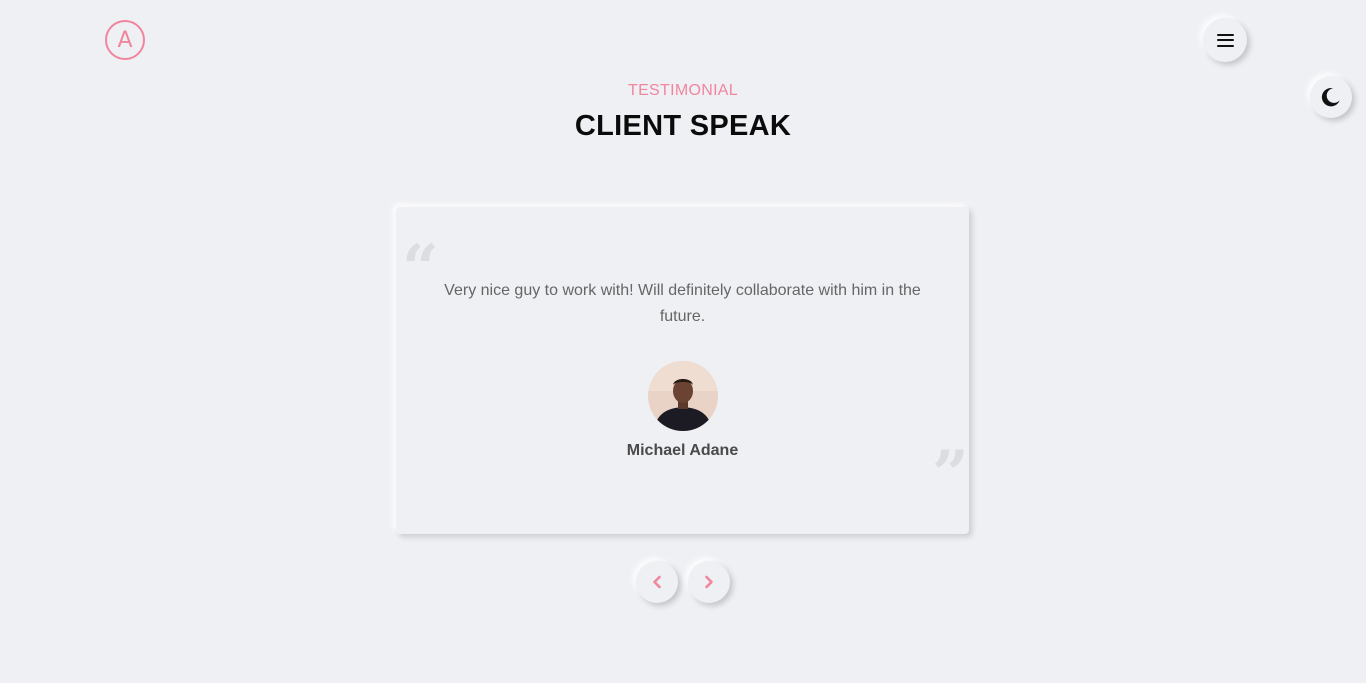  Describe the element at coordinates (682, 450) in the screenshot. I see `client-name: Michael Adane` at that location.